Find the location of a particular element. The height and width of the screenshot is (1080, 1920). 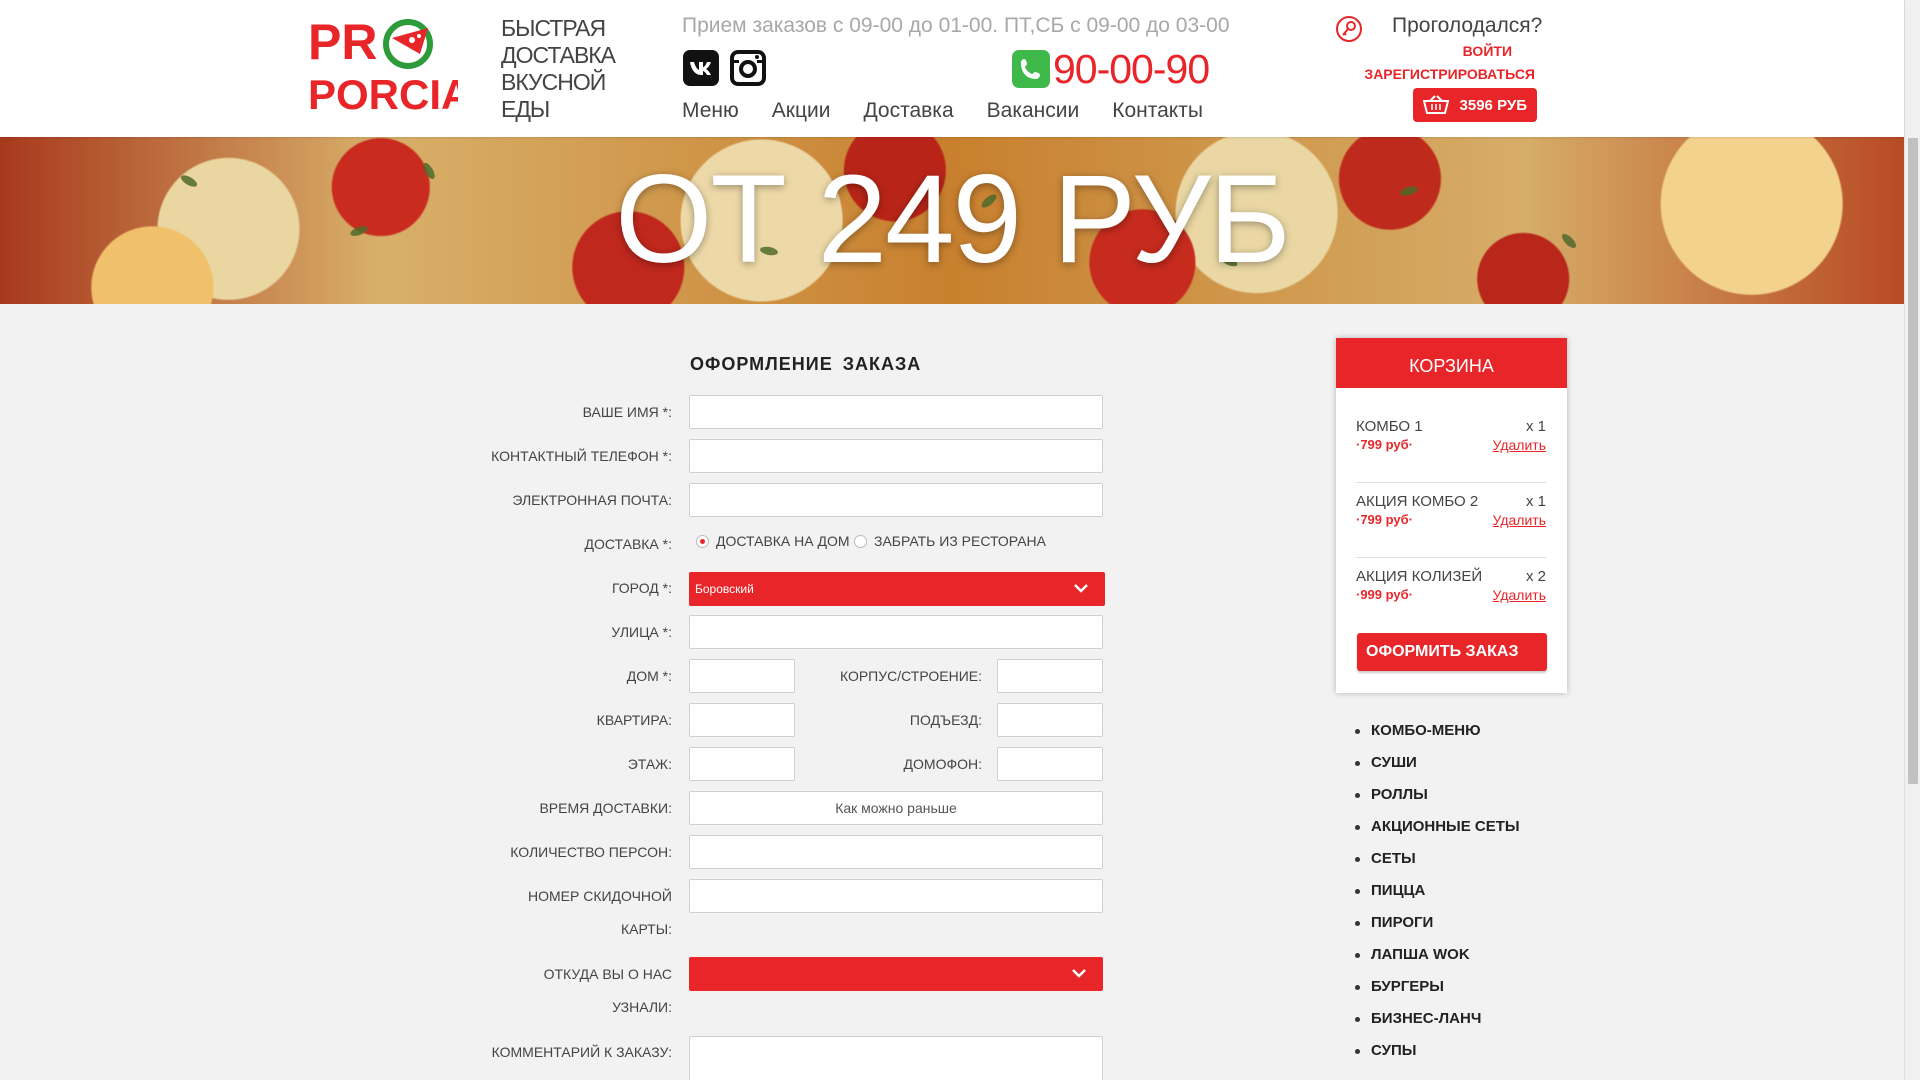

key-icon is located at coordinates (1349, 29).